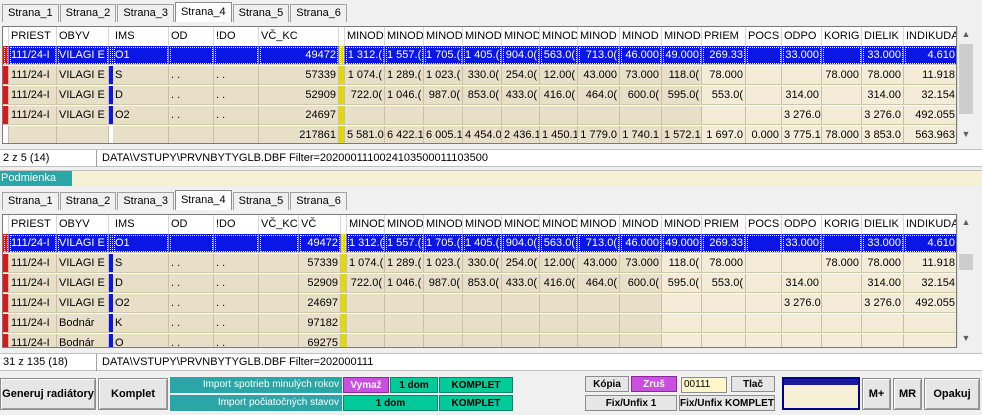 The height and width of the screenshot is (415, 982). Describe the element at coordinates (320, 224) in the screenshot. I see `column-header: VČ` at that location.